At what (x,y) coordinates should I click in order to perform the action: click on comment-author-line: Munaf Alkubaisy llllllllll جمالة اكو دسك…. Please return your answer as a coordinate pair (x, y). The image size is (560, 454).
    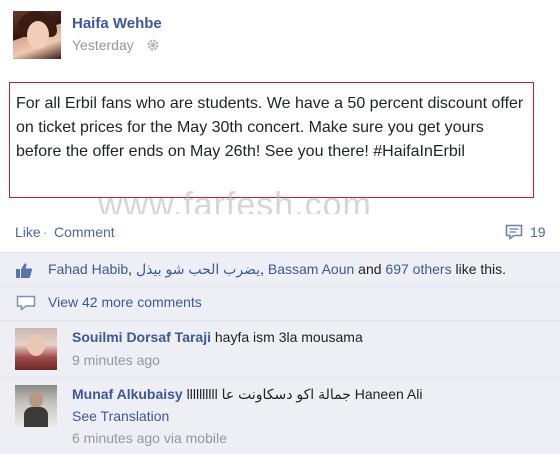
    Looking at the image, I should click on (247, 394).